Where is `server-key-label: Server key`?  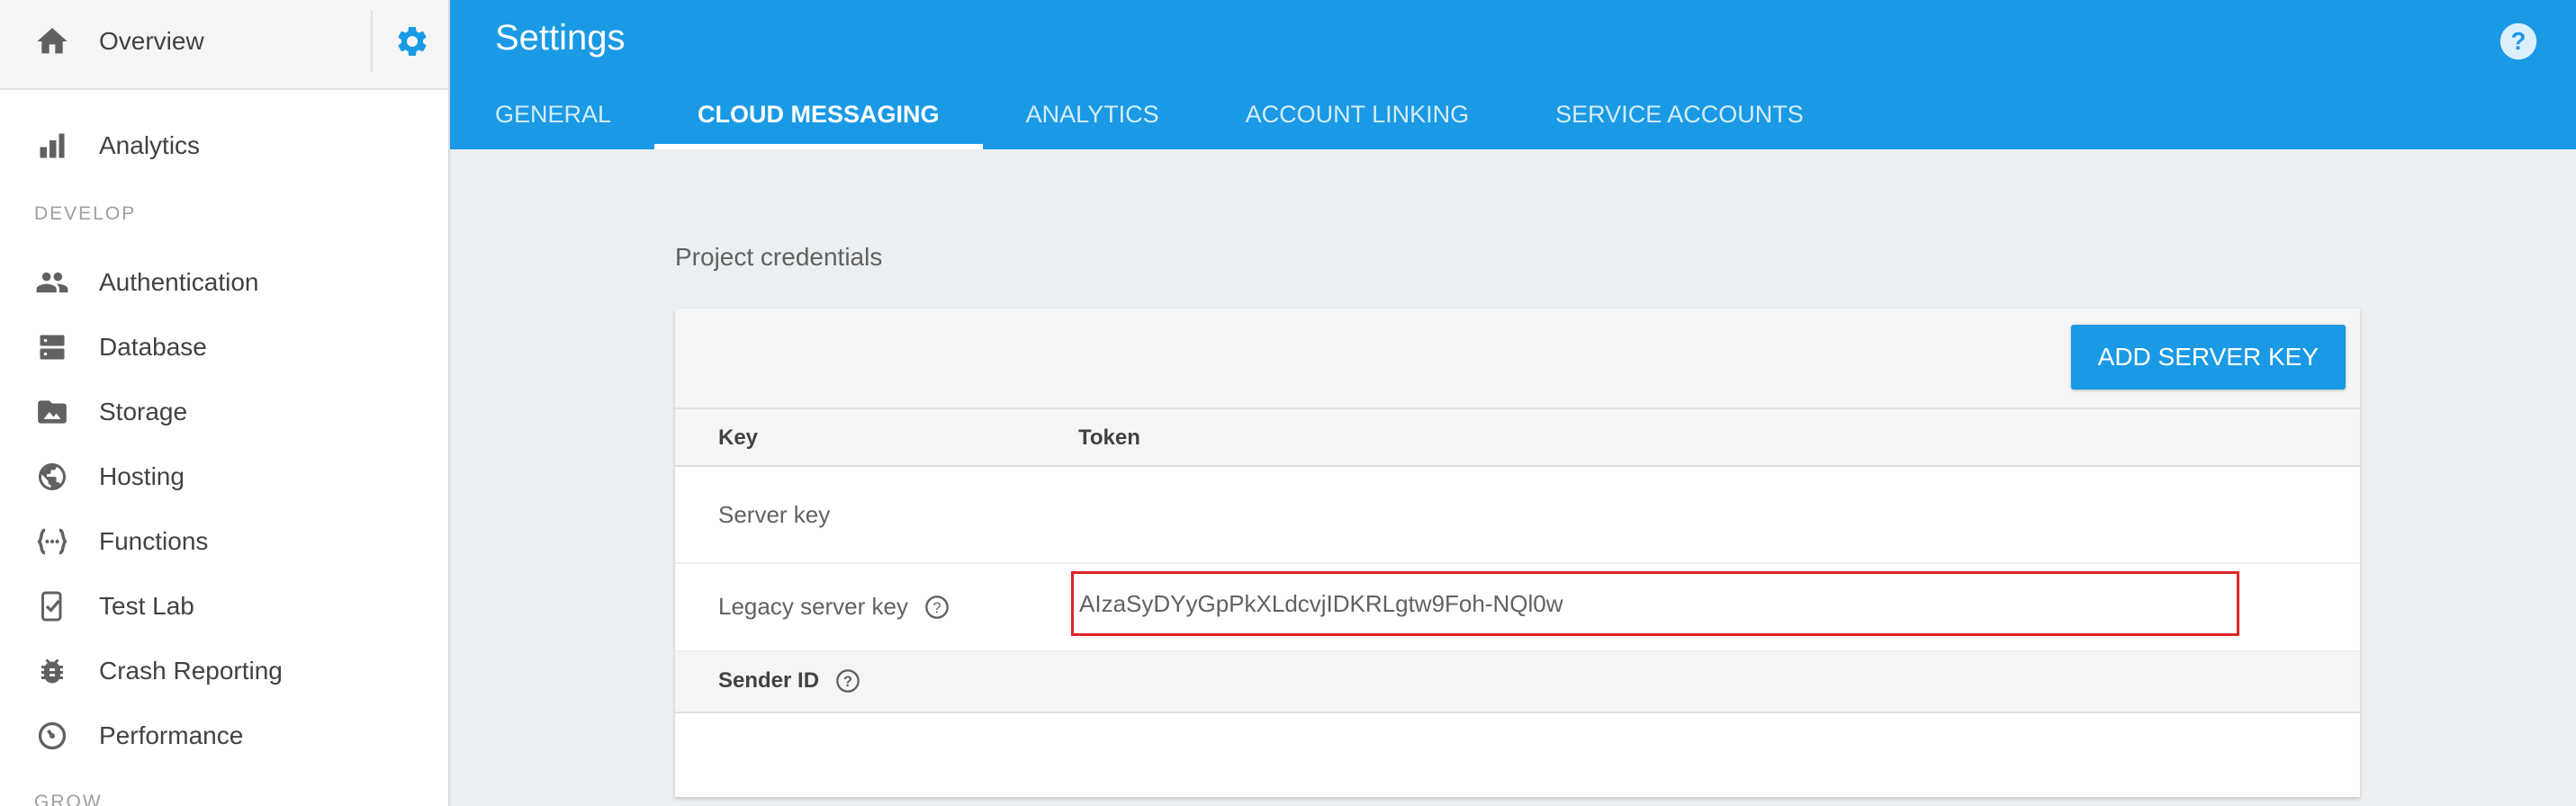 server-key-label: Server key is located at coordinates (774, 514).